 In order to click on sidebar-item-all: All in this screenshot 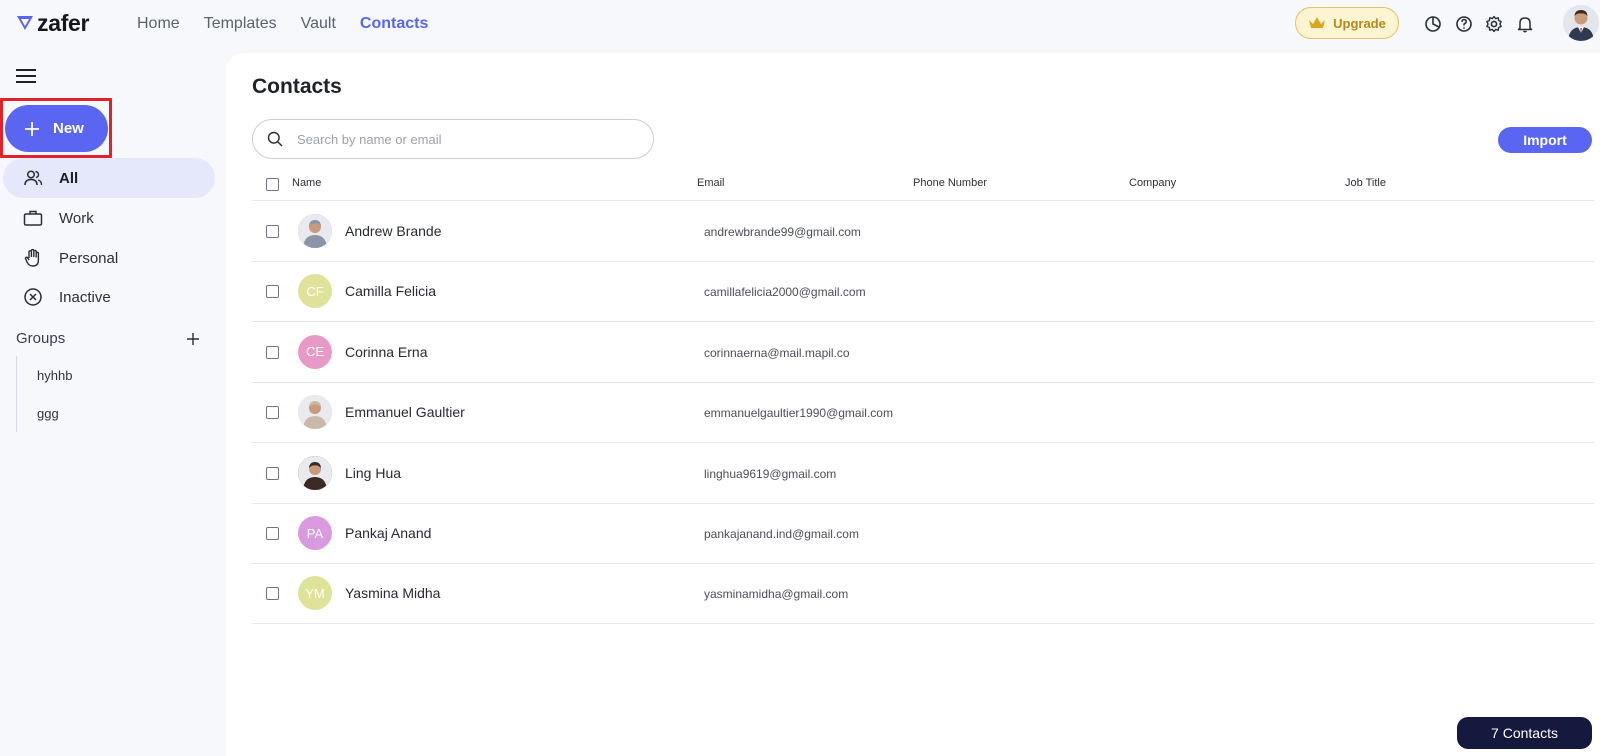, I will do `click(109, 178)`.